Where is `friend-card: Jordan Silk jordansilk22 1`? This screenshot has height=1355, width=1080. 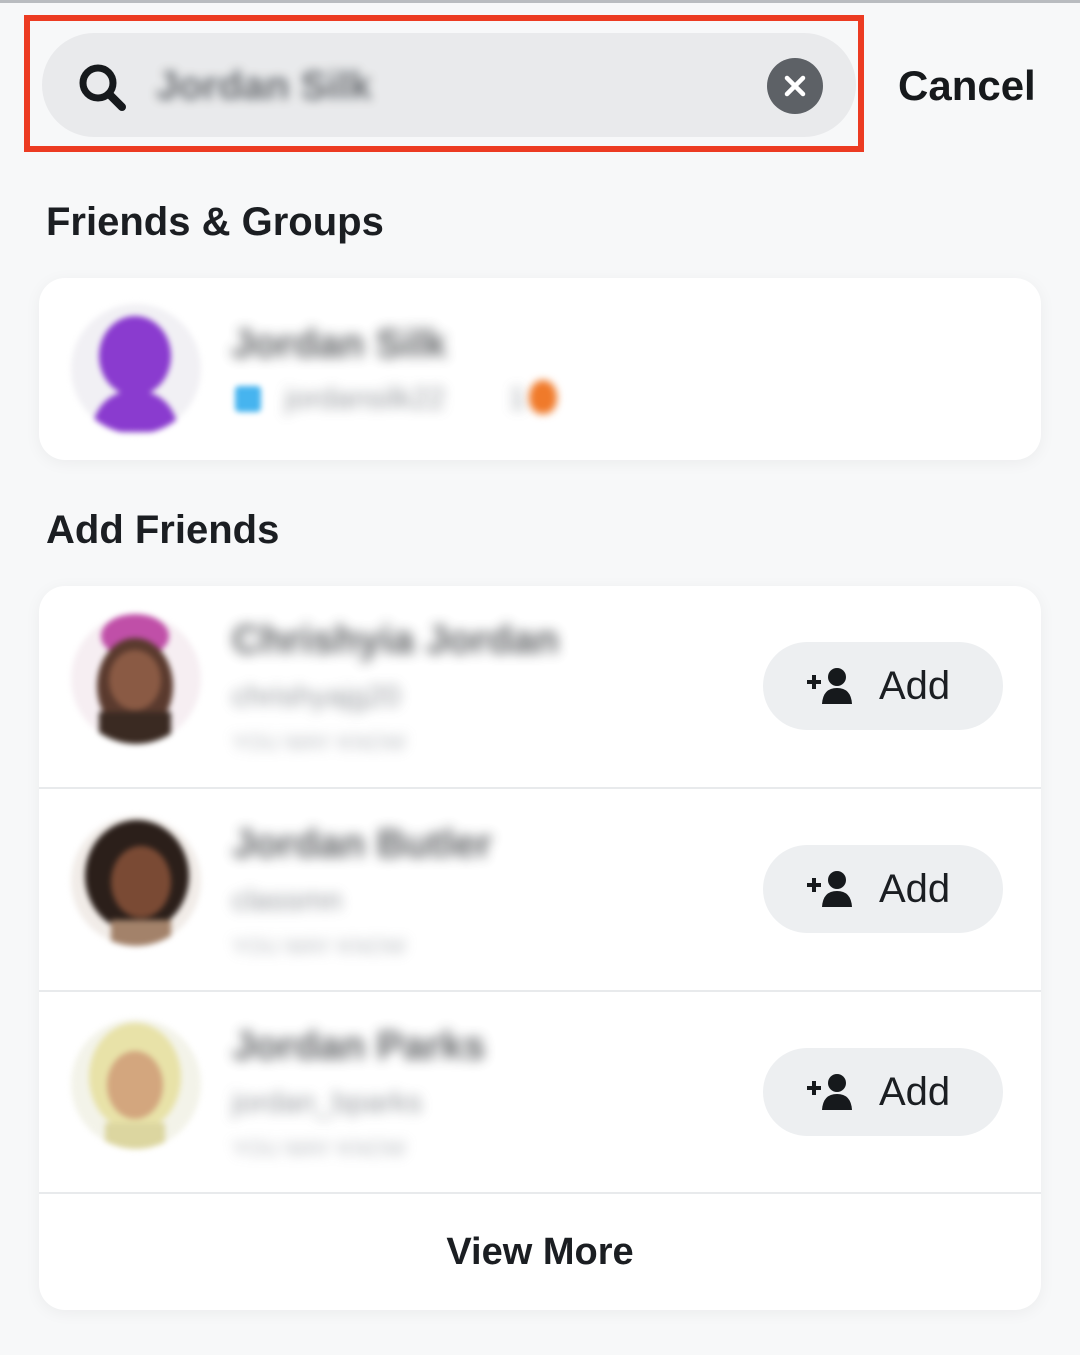
friend-card: Jordan Silk jordansilk22 1 is located at coordinates (540, 369).